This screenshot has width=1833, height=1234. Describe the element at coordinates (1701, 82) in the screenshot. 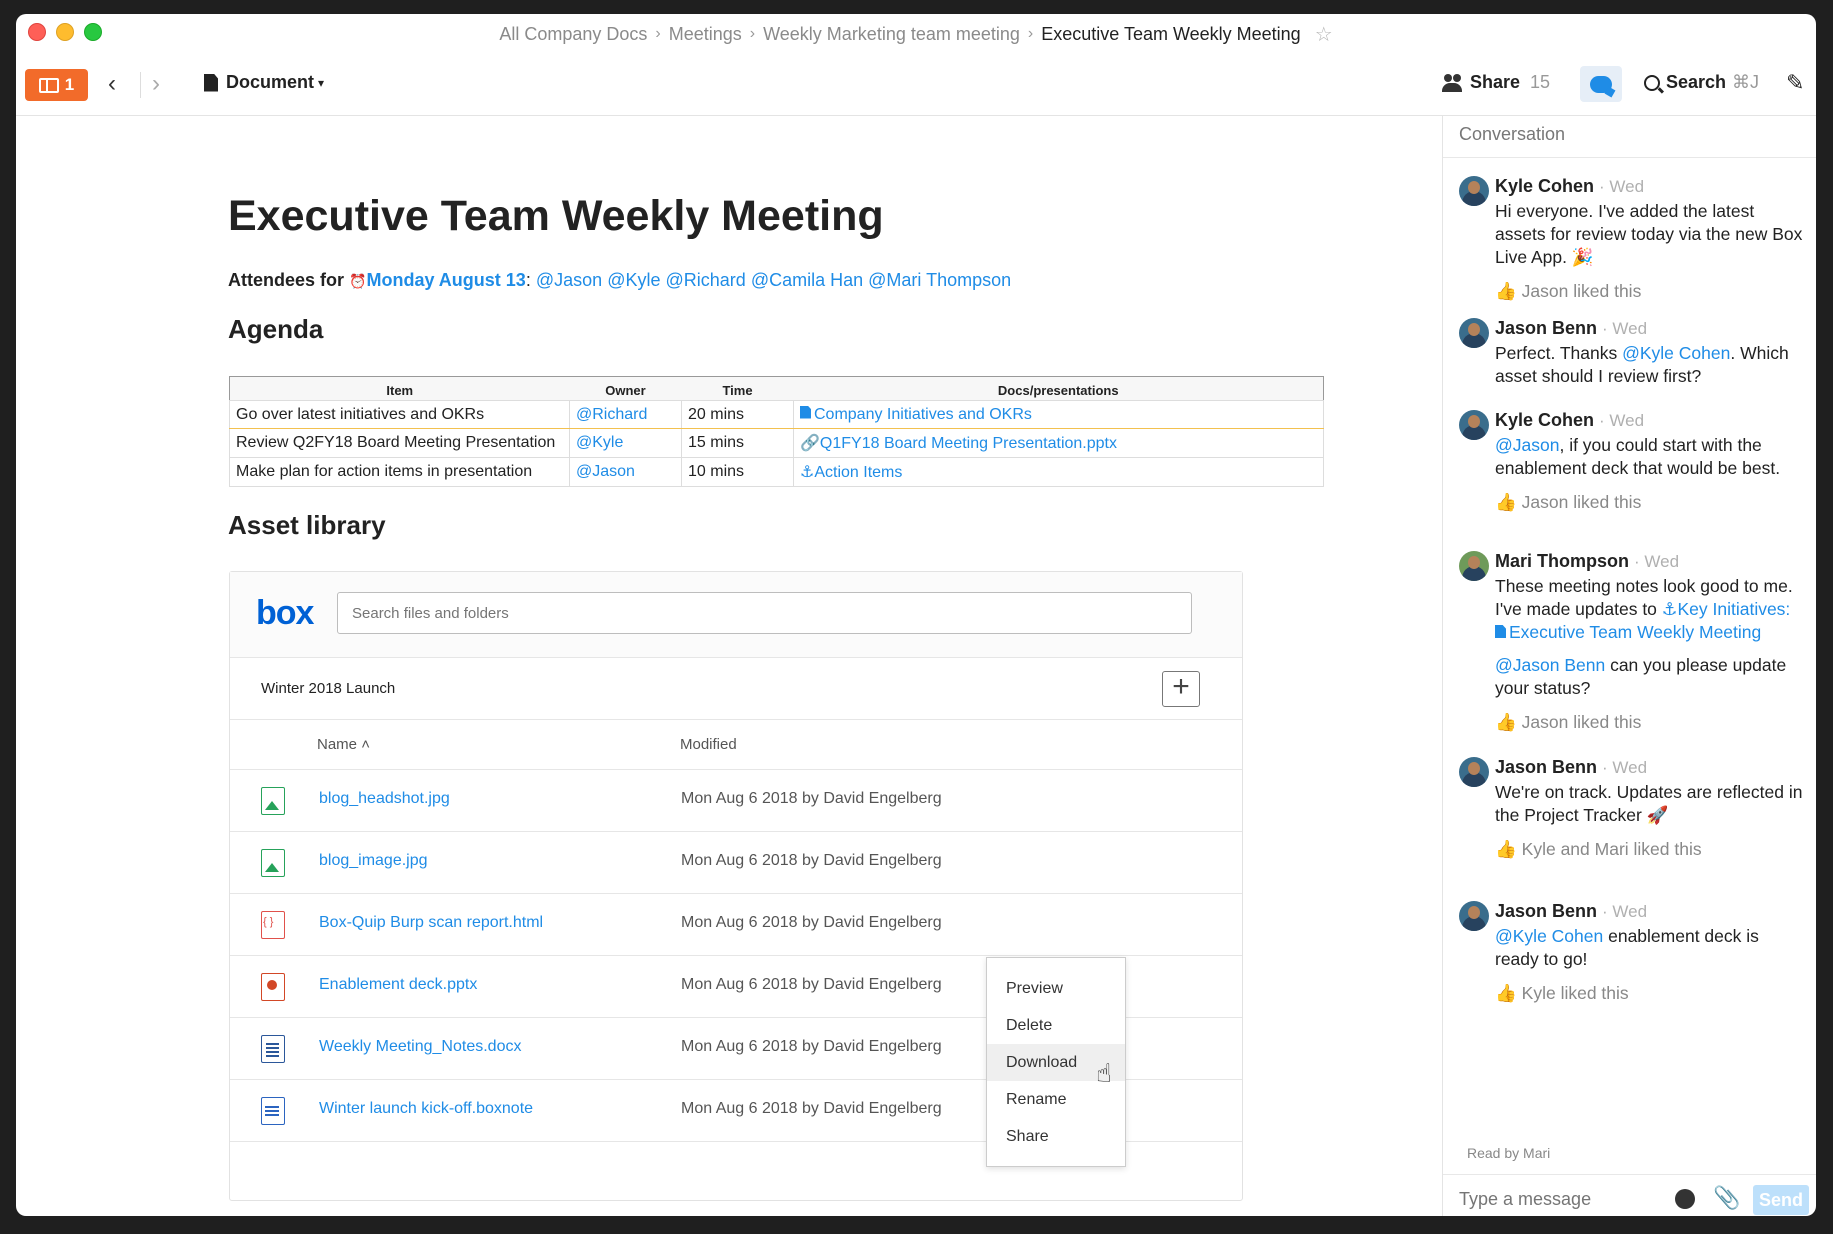

I see `search-button: Search ⌘J` at that location.